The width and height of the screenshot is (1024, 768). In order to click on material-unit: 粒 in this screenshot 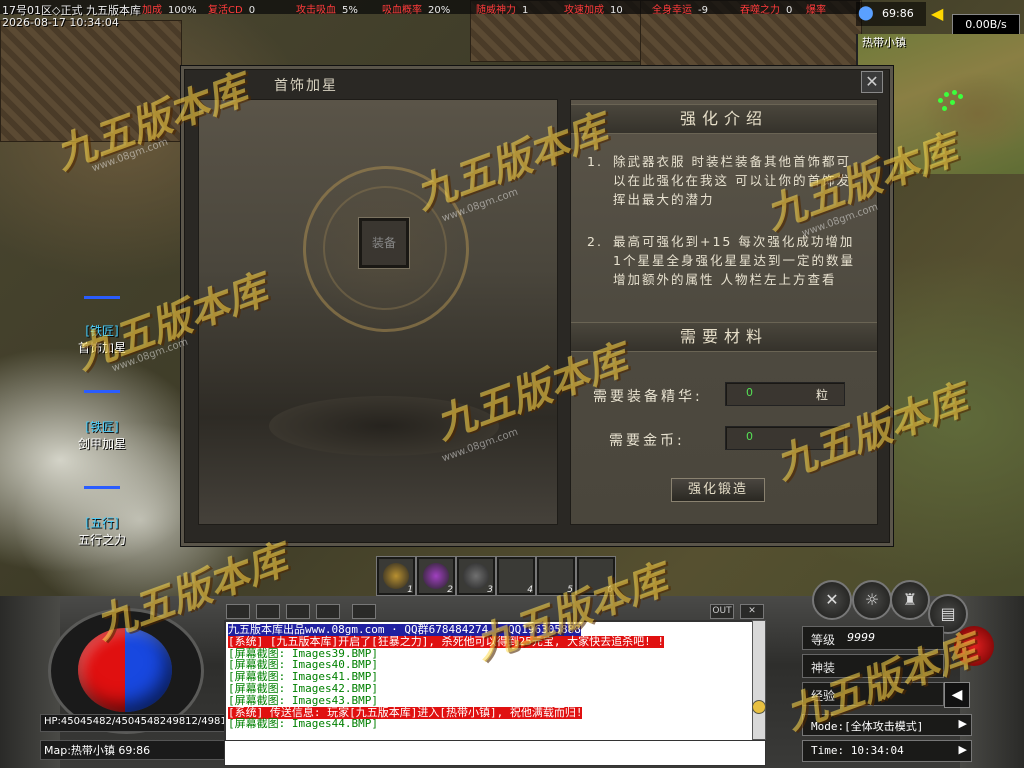, I will do `click(822, 395)`.